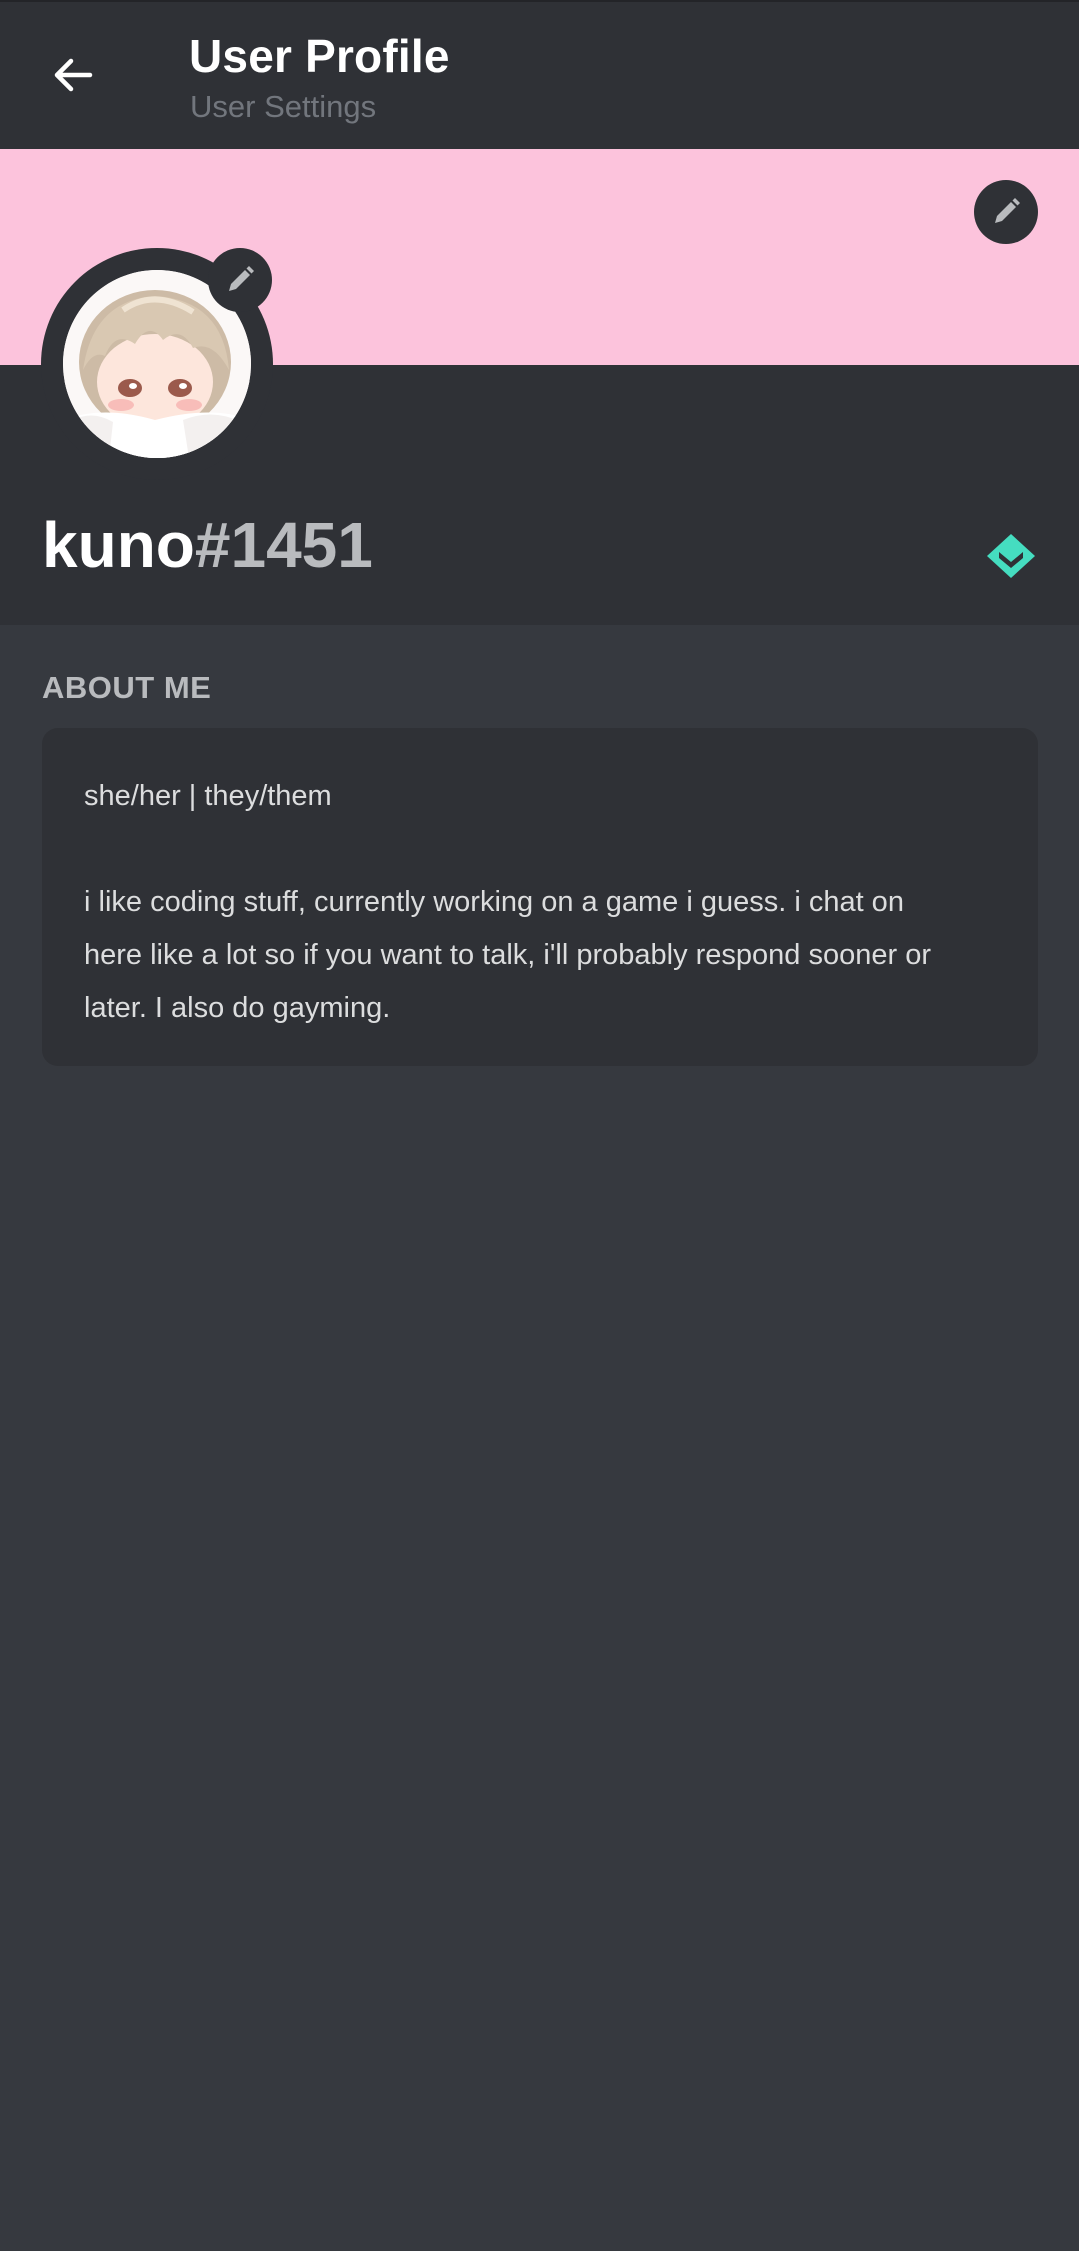 This screenshot has width=1079, height=2251. What do you see at coordinates (118, 545) in the screenshot?
I see `username: kuno` at bounding box center [118, 545].